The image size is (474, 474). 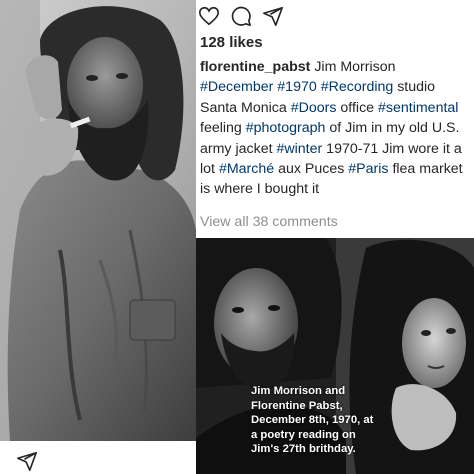 What do you see at coordinates (231, 42) in the screenshot?
I see `likes-count: 128 likes` at bounding box center [231, 42].